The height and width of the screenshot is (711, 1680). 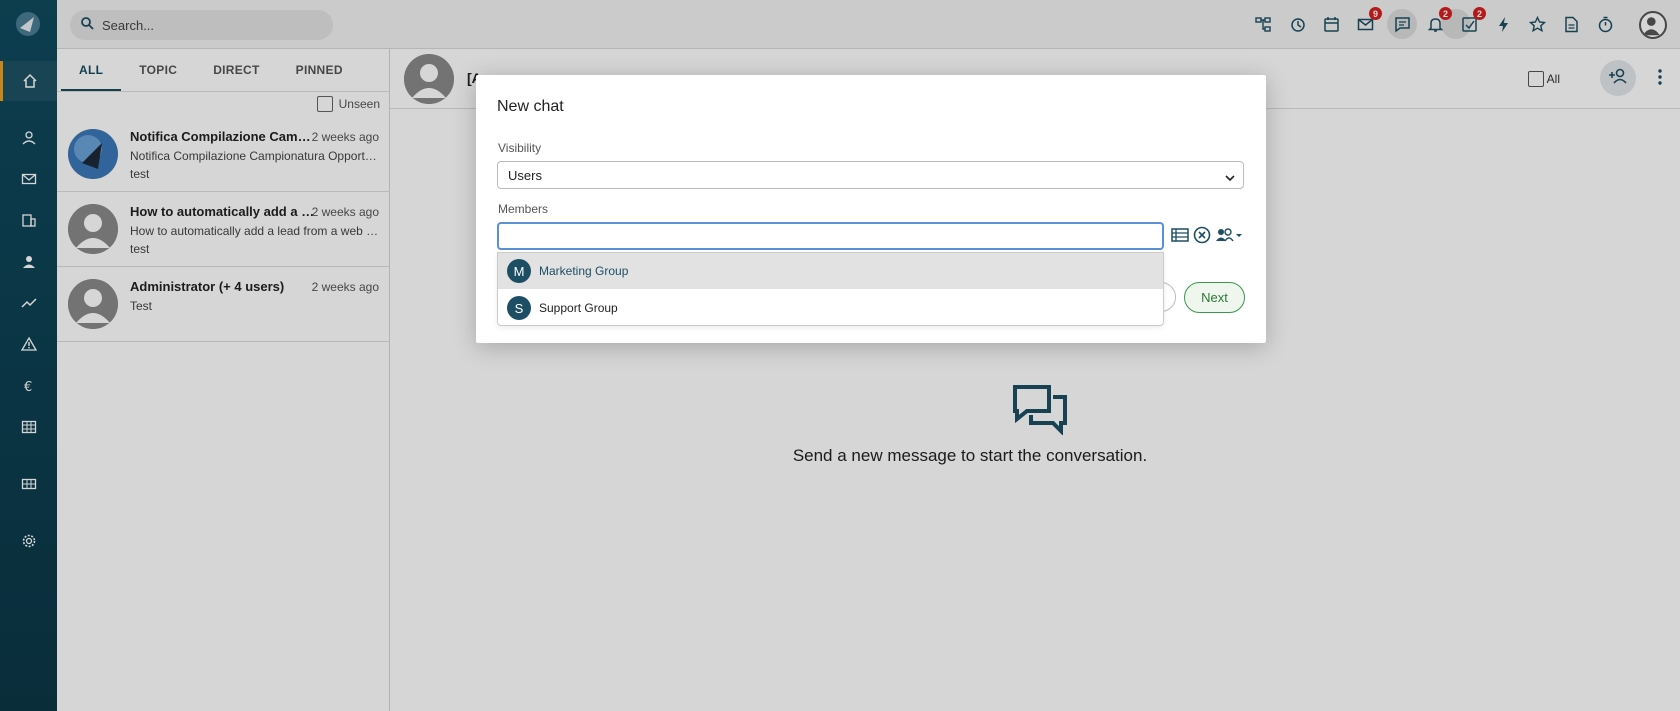 What do you see at coordinates (525, 175) in the screenshot?
I see `visibility-value: Users` at bounding box center [525, 175].